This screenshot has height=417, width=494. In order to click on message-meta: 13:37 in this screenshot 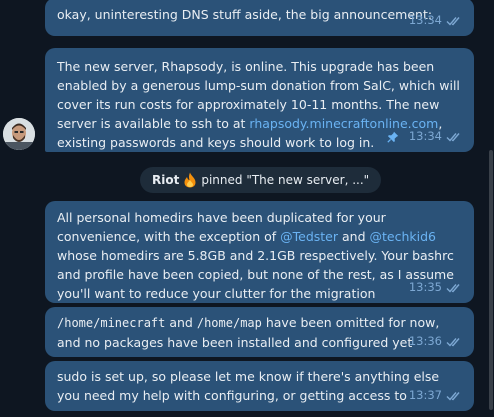, I will do `click(436, 395)`.